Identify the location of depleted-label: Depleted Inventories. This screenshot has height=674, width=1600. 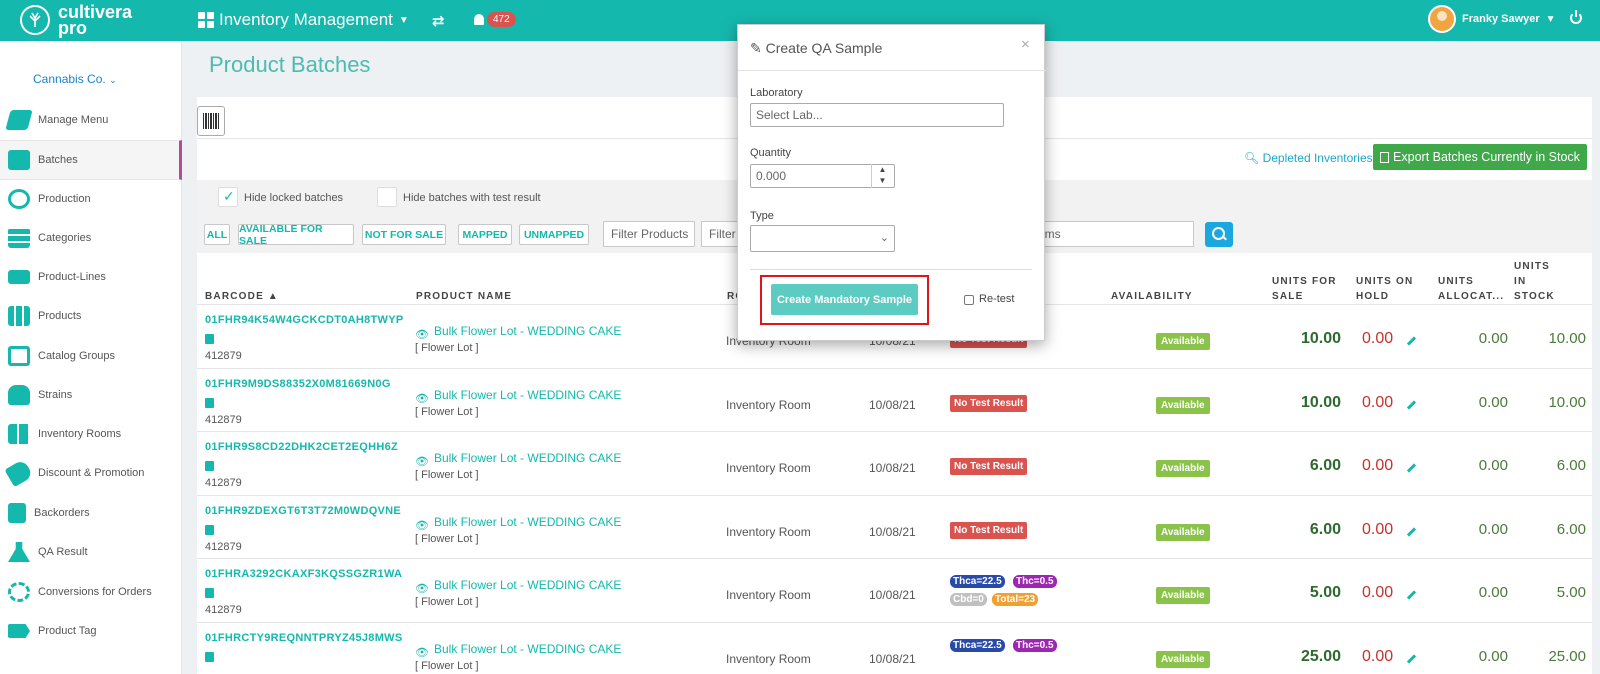
(1317, 158).